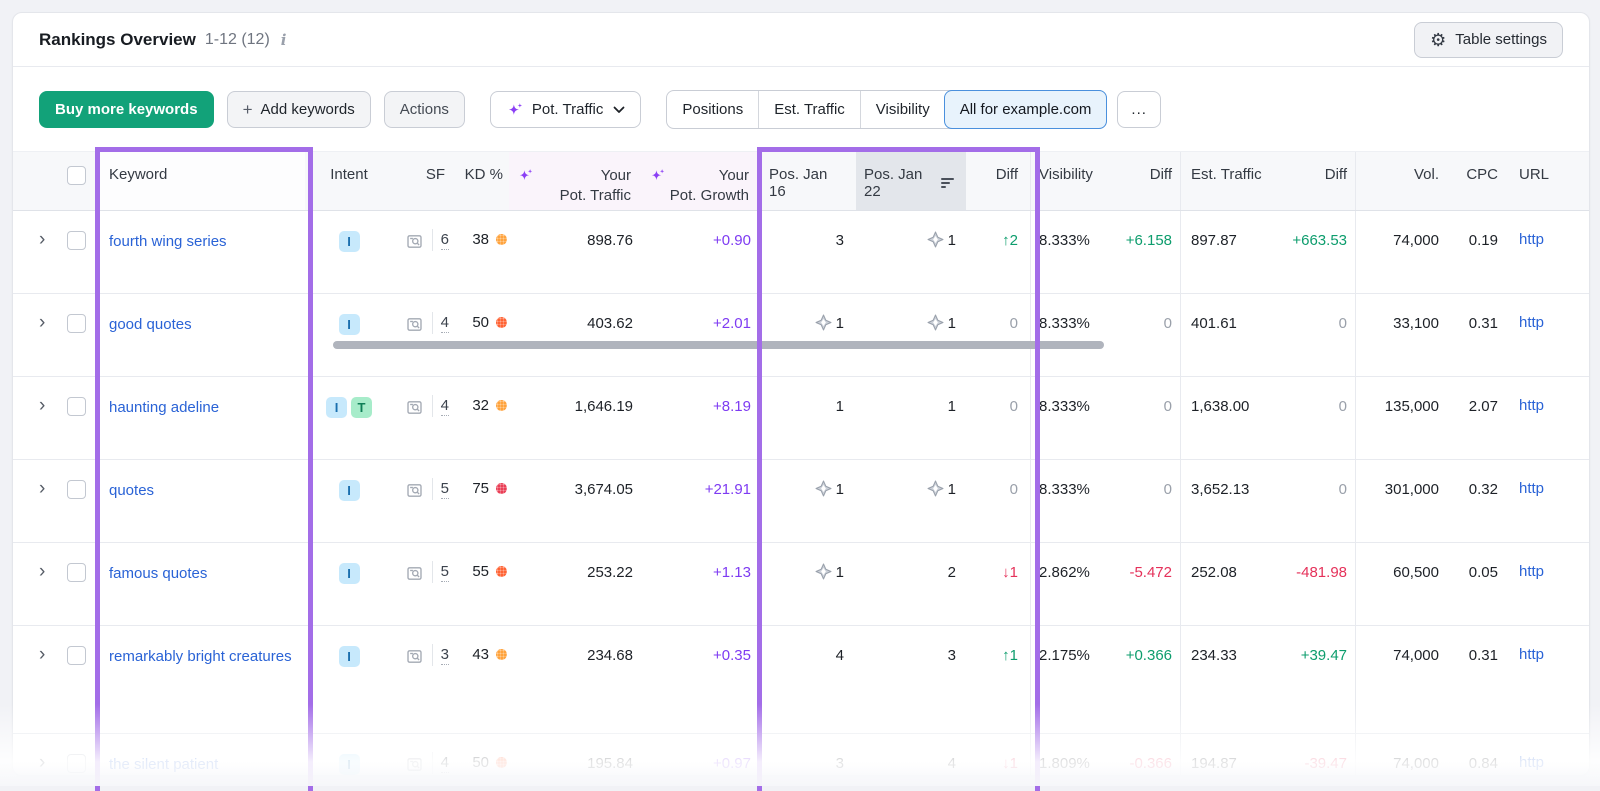 This screenshot has width=1600, height=791. I want to click on column-header-pos-jan16: Pos. Jan 16, so click(807, 181).